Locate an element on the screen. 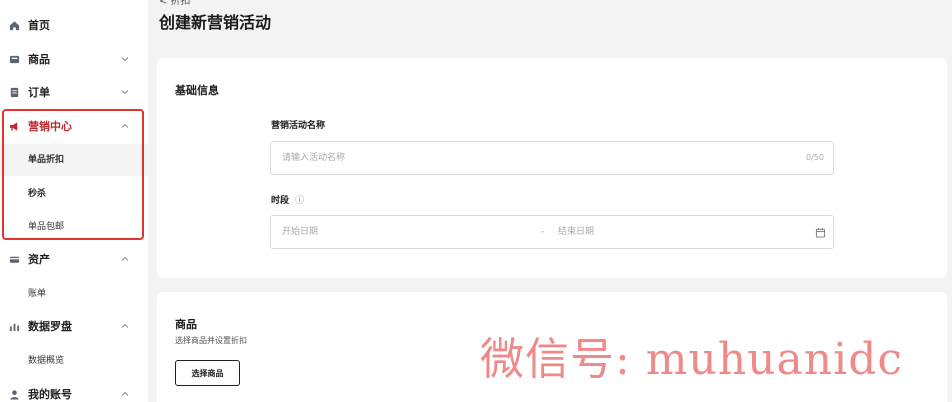 The height and width of the screenshot is (402, 952). sidebar-item-label: 首页 is located at coordinates (39, 25).